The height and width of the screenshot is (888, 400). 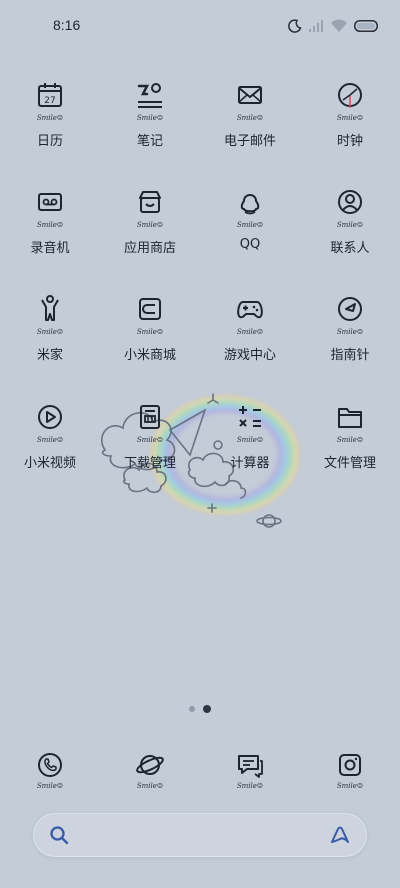 What do you see at coordinates (250, 244) in the screenshot?
I see `app-label: QQ` at bounding box center [250, 244].